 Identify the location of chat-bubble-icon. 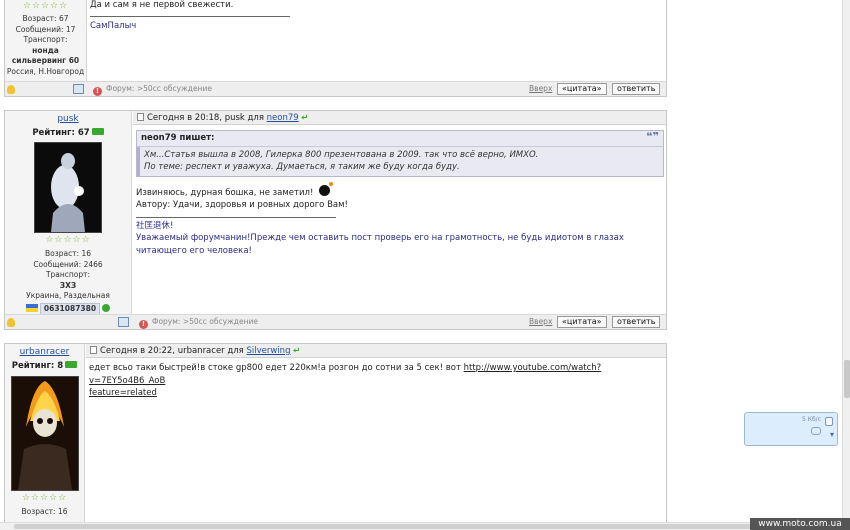
(816, 431).